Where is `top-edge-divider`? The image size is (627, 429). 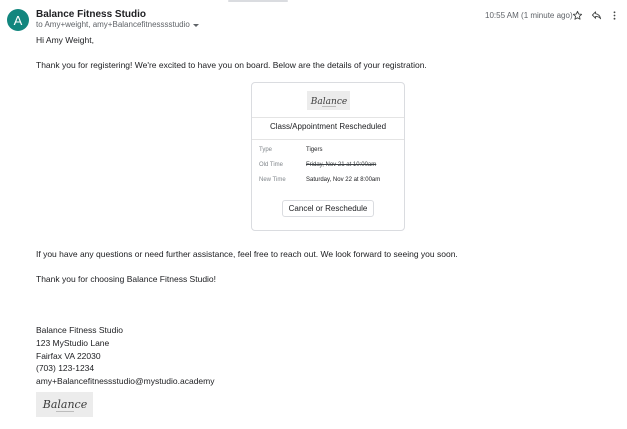
top-edge-divider is located at coordinates (258, 1).